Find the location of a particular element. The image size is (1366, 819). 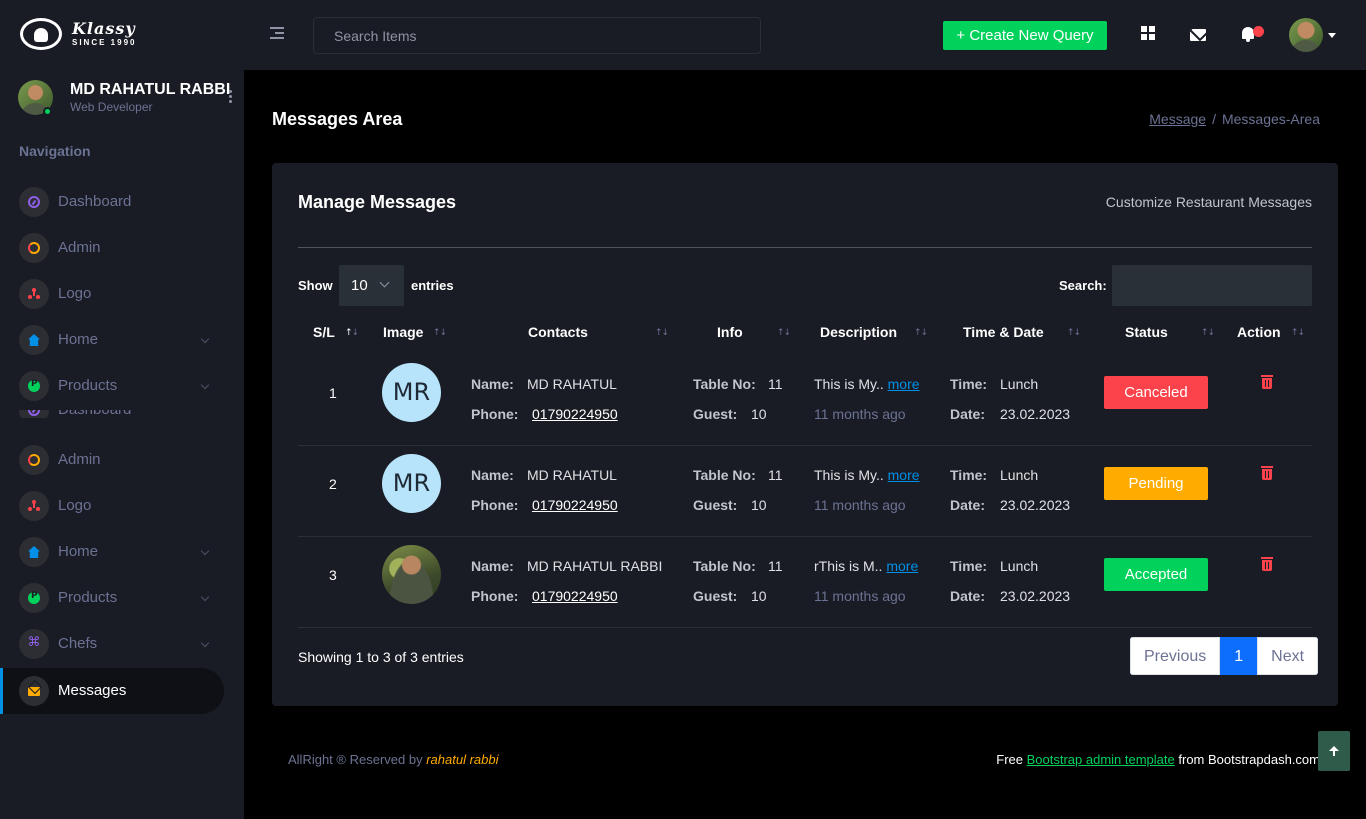

user-avatar is located at coordinates (1306, 35).